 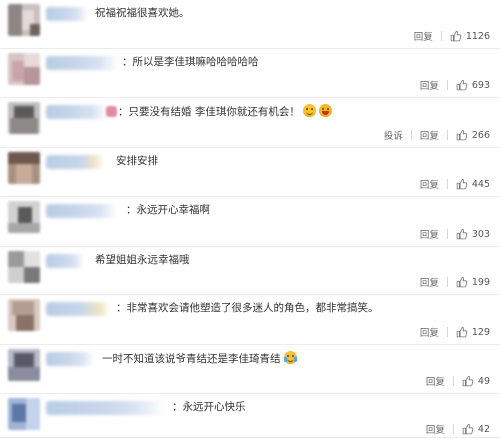 What do you see at coordinates (455, 234) in the screenshot?
I see `comment-actions: 回复 303` at bounding box center [455, 234].